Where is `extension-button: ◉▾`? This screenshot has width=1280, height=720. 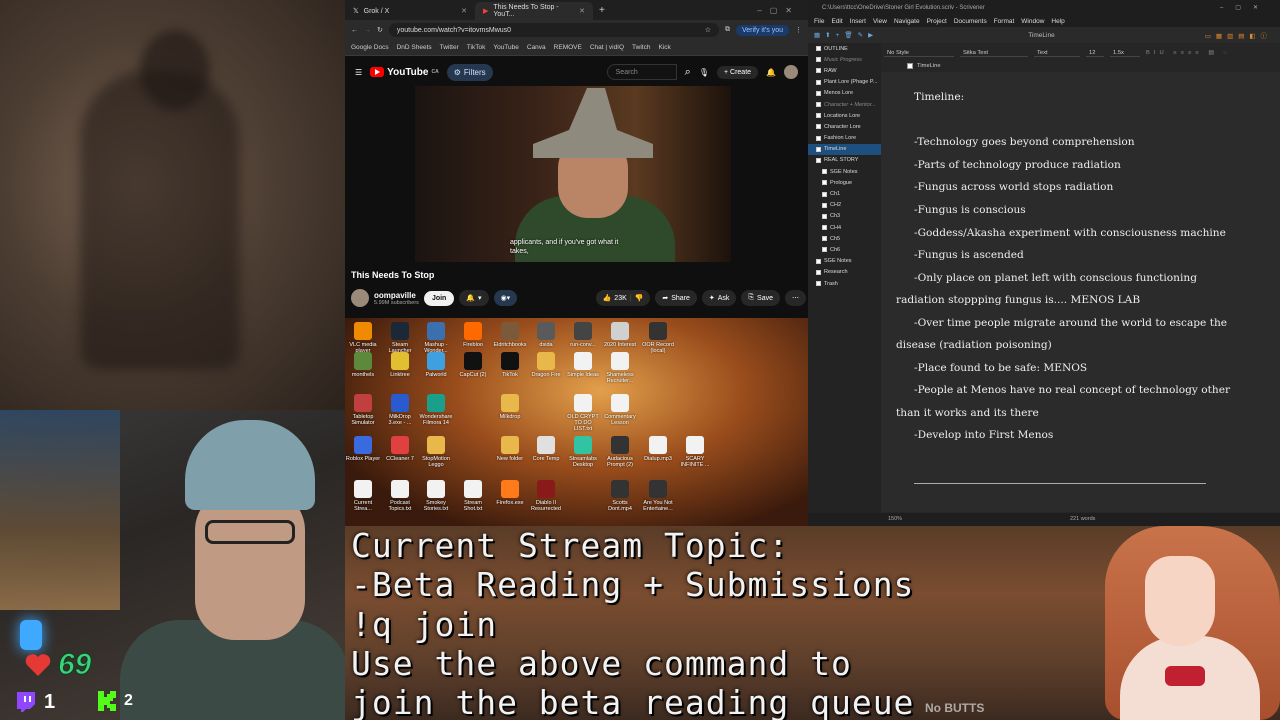 extension-button: ◉▾ is located at coordinates (505, 298).